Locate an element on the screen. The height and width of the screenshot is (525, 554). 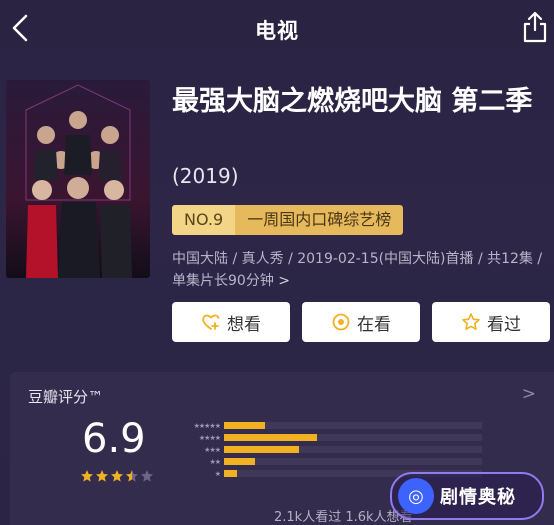
distribution-star-label: ★★★★★ is located at coordinates (207, 425).